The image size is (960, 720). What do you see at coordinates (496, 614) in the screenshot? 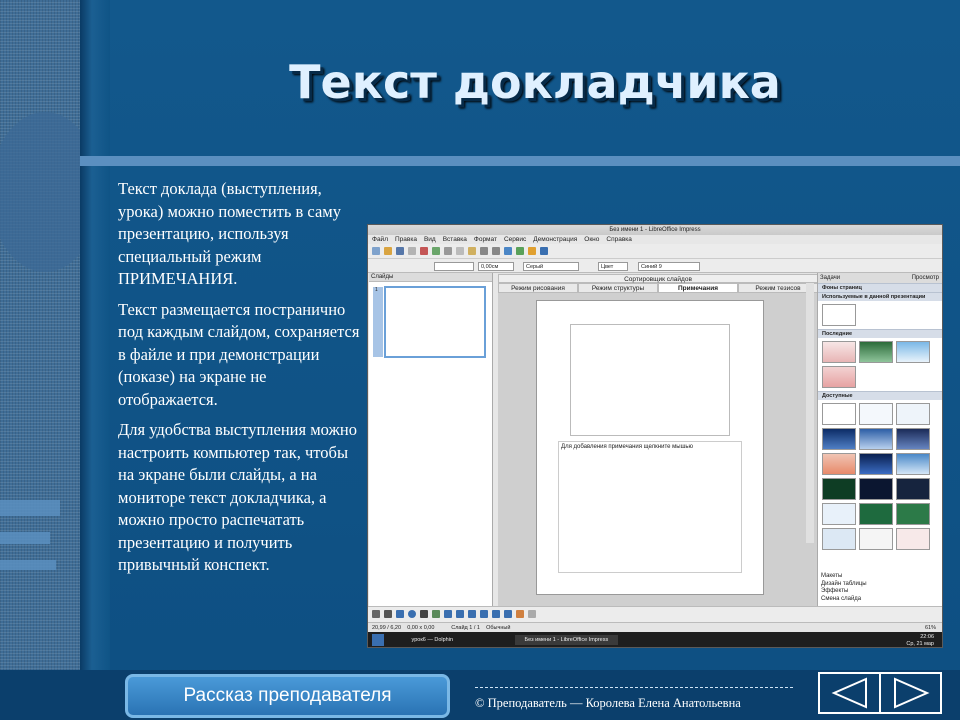
I see `callouts-icon` at bounding box center [496, 614].